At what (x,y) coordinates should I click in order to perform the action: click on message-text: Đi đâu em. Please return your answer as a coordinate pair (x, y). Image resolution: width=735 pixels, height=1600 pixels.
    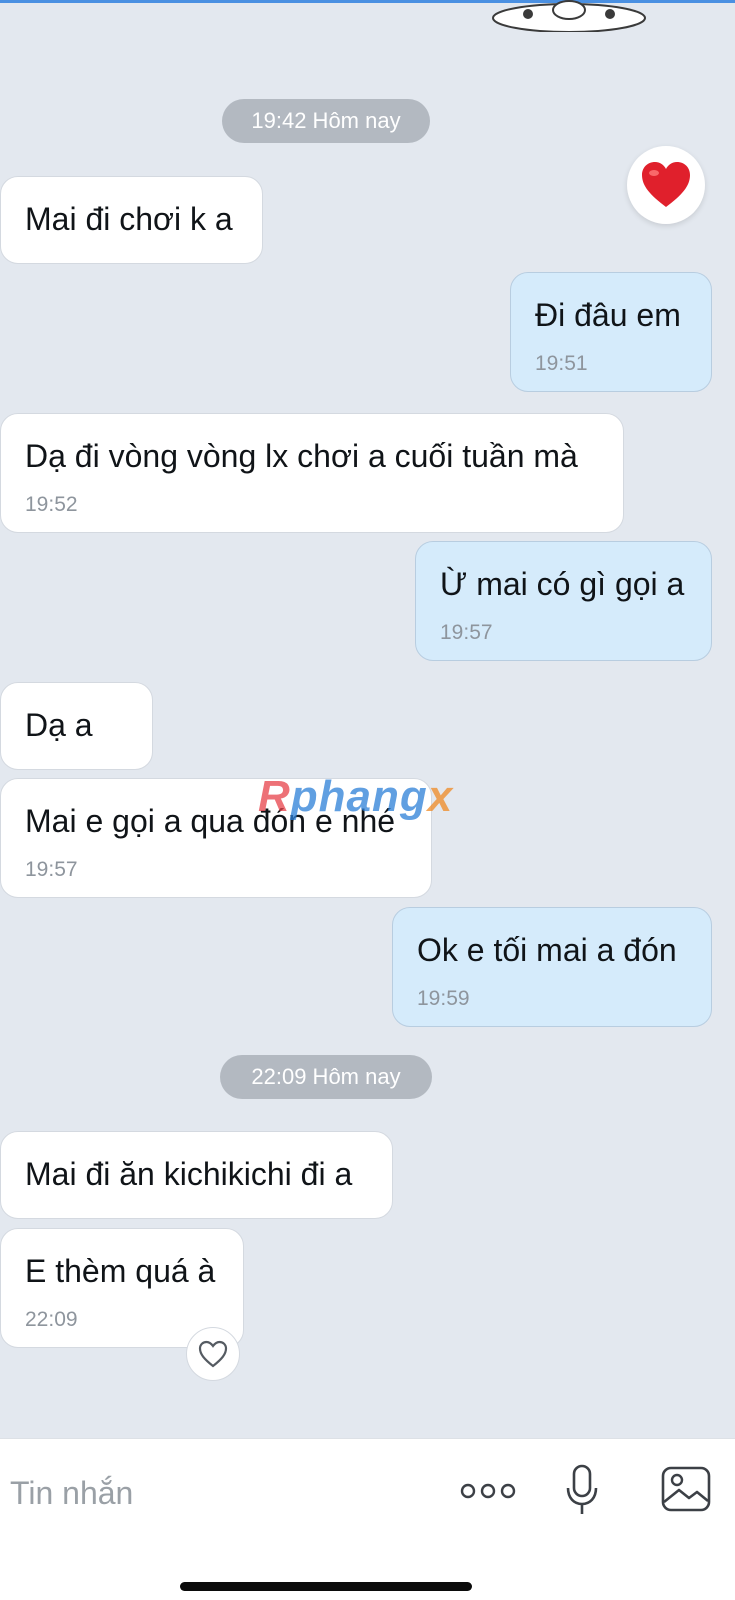
    Looking at the image, I should click on (608, 315).